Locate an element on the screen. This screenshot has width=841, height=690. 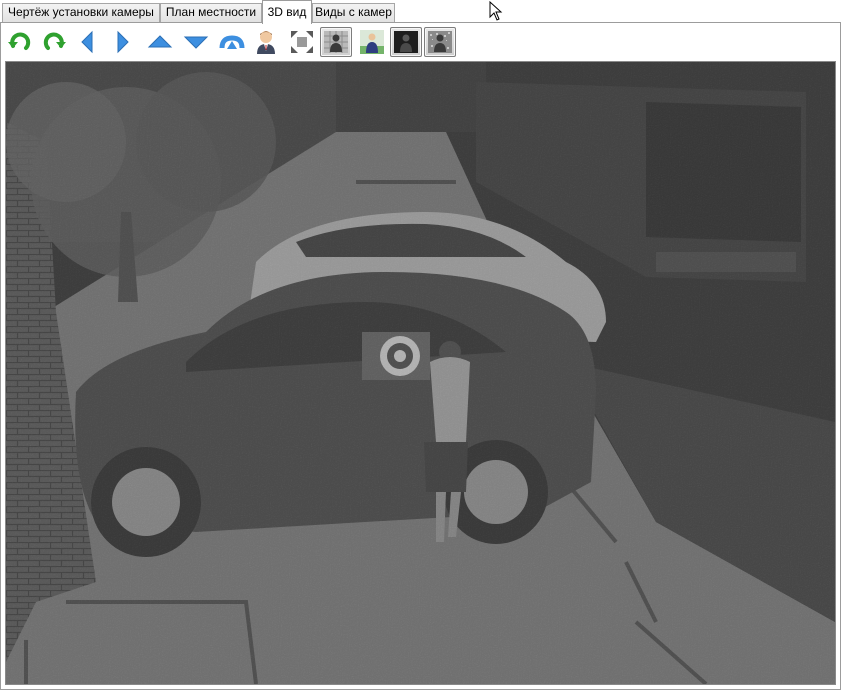
night-view-toggle is located at coordinates (406, 42).